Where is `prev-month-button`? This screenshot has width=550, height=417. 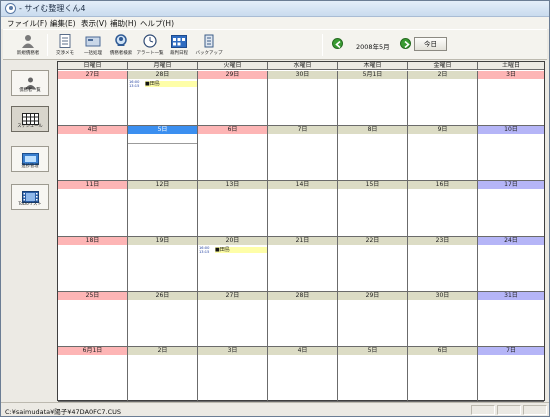
prev-month-button is located at coordinates (337, 43).